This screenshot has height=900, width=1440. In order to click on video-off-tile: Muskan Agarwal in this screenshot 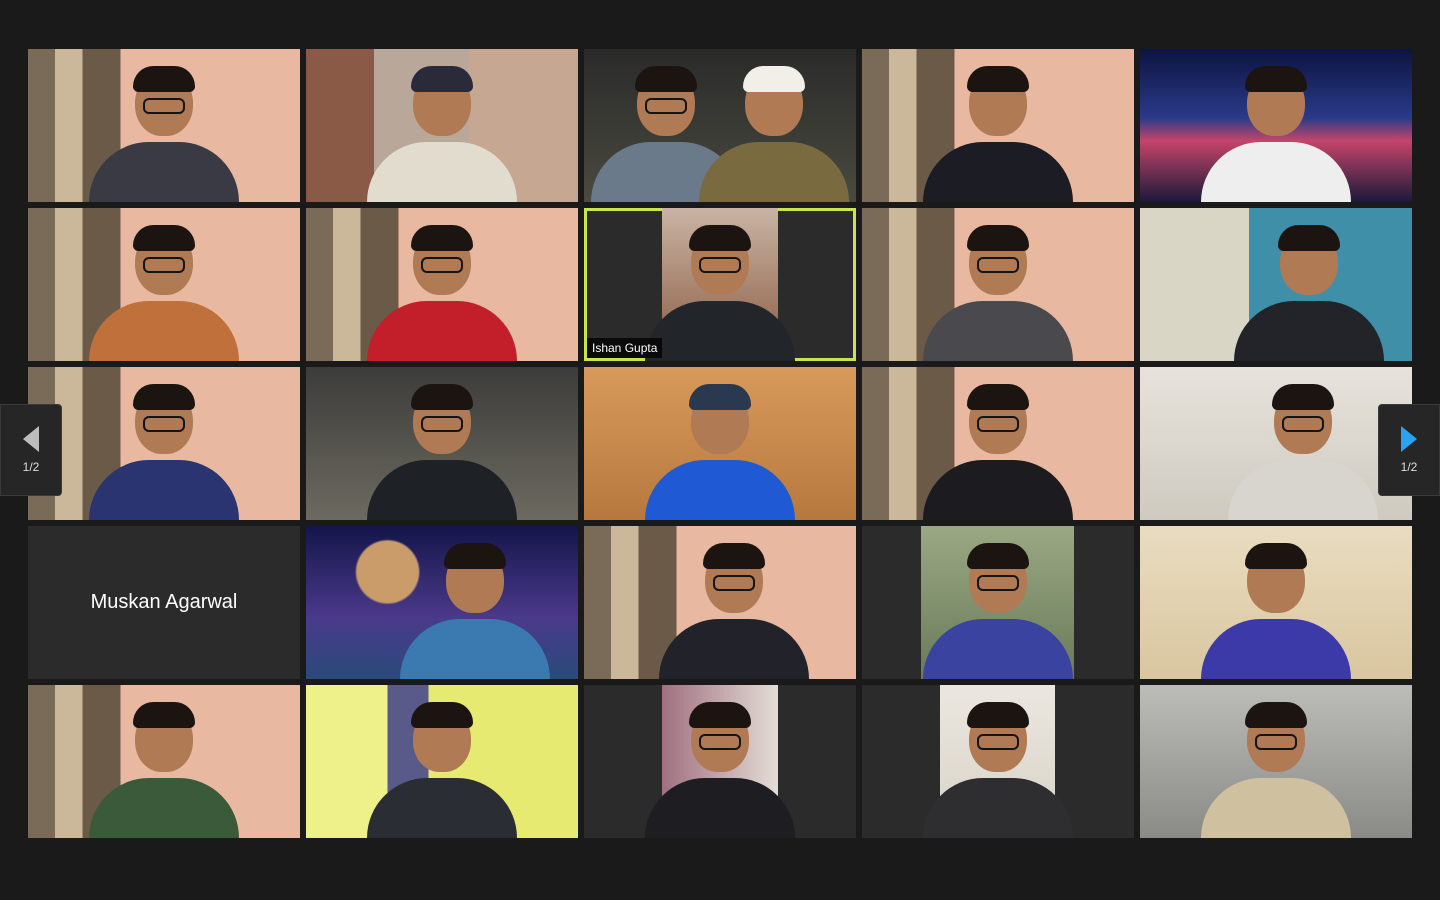, I will do `click(164, 602)`.